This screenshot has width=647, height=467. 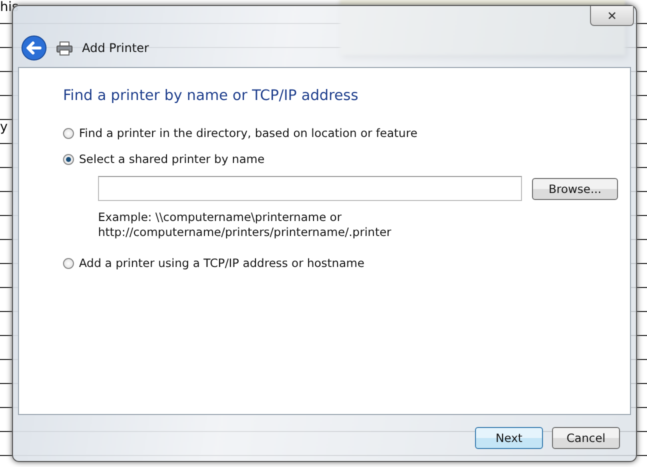 I want to click on window-title: Add Printer, so click(x=115, y=48).